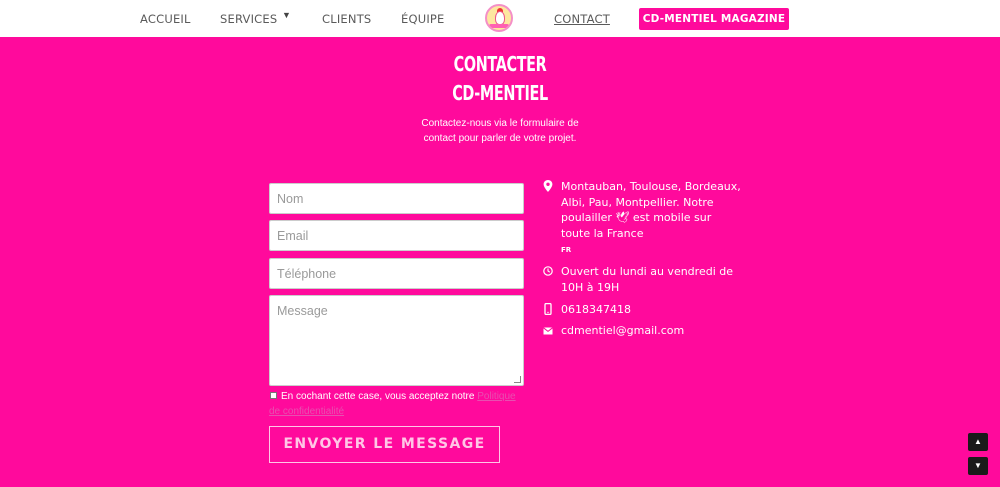 This screenshot has height=487, width=1000. Describe the element at coordinates (548, 309) in the screenshot. I see `mobile-phone-icon` at that location.